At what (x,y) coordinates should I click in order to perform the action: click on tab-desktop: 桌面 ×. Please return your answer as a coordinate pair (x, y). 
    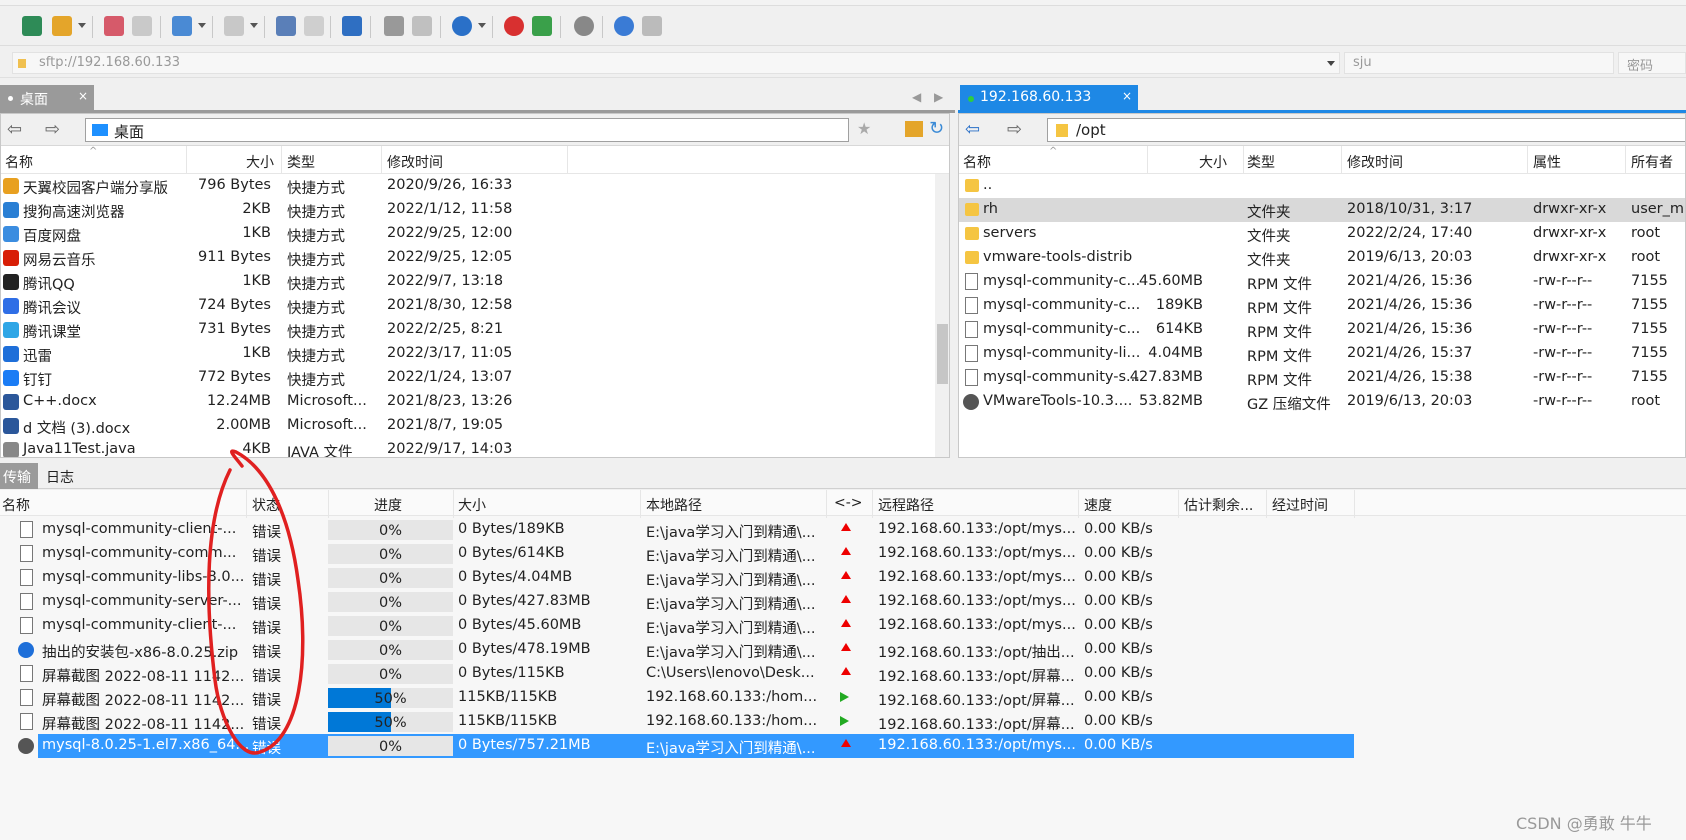
    Looking at the image, I should click on (47, 98).